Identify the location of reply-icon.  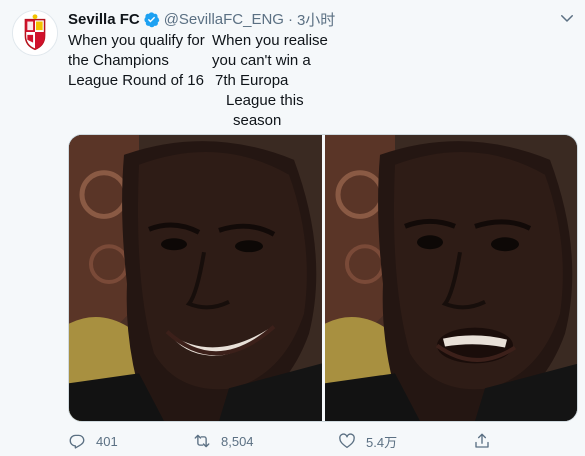
(77, 441).